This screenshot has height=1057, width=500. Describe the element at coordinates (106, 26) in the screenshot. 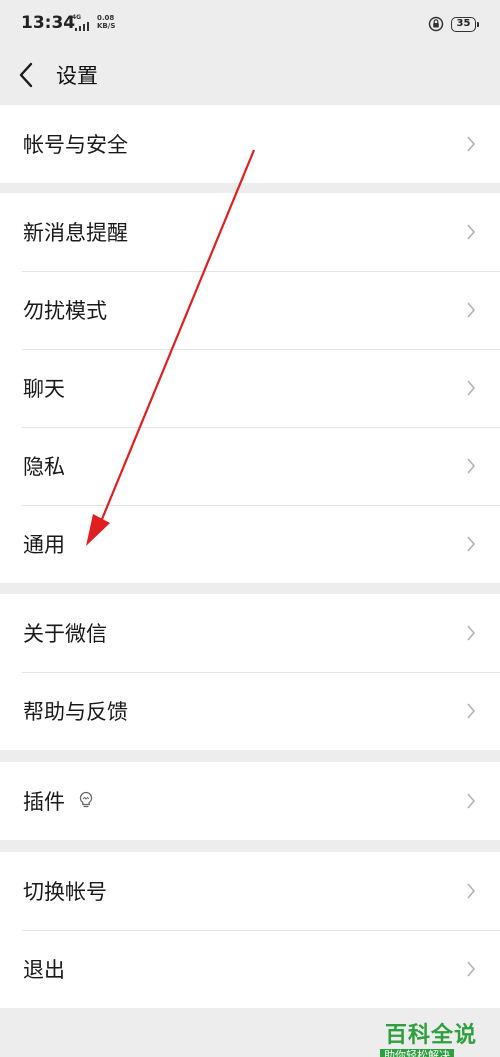

I see `speed-unit: KB/S` at that location.